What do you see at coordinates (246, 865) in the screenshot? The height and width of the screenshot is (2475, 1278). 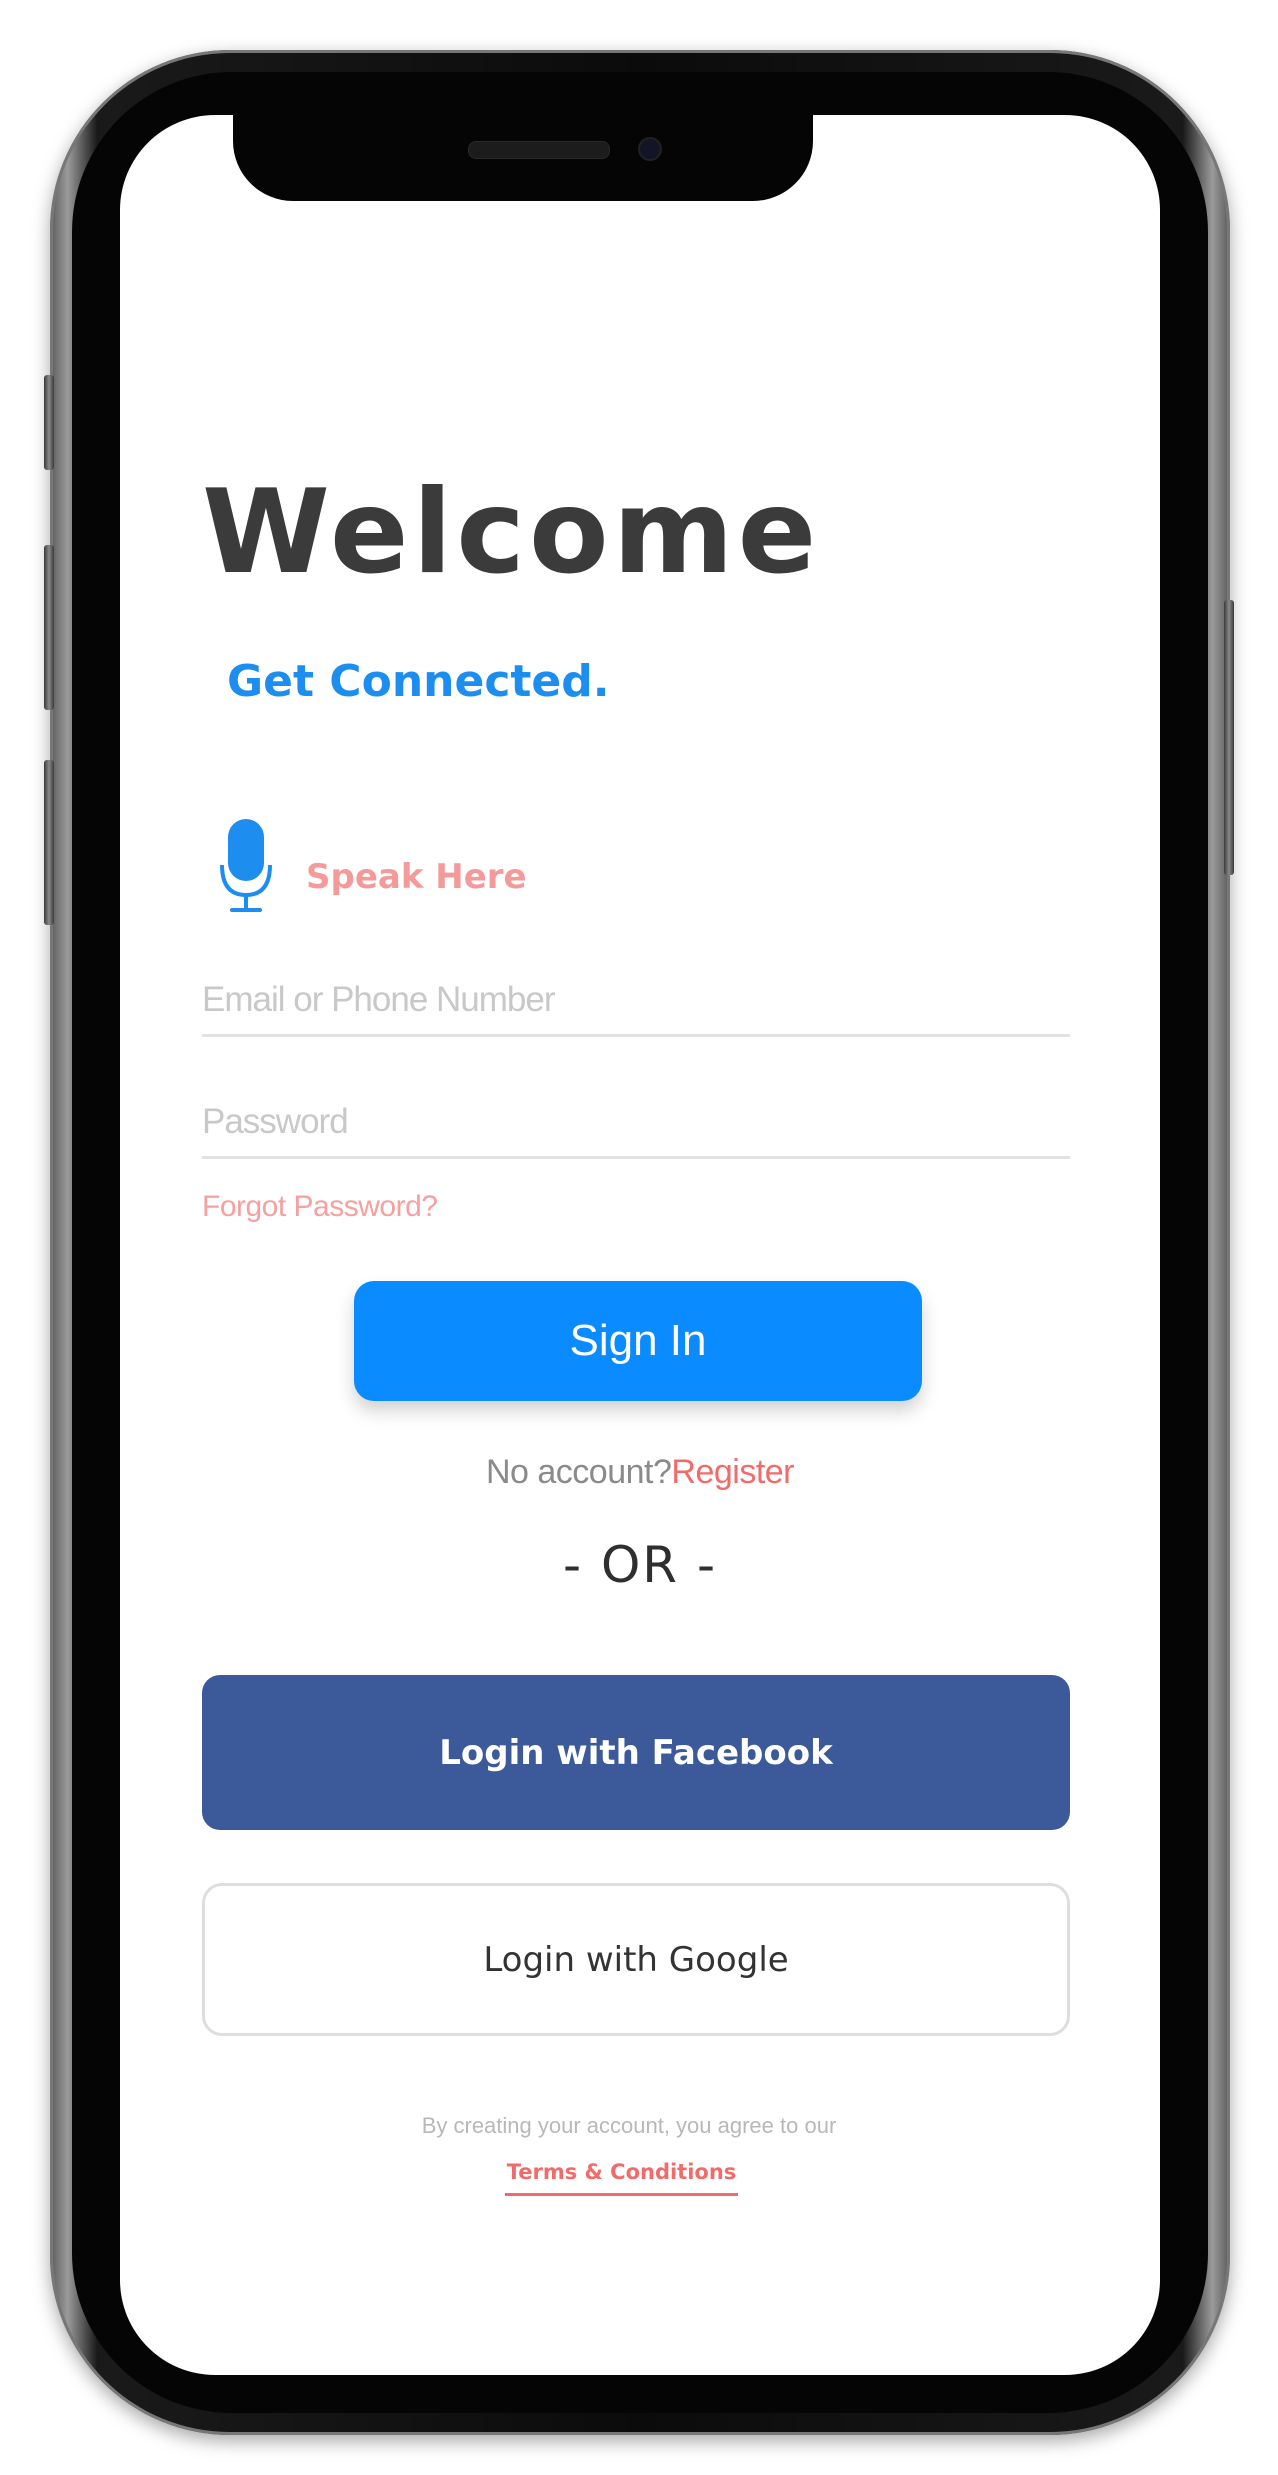 I see `microphone-icon` at bounding box center [246, 865].